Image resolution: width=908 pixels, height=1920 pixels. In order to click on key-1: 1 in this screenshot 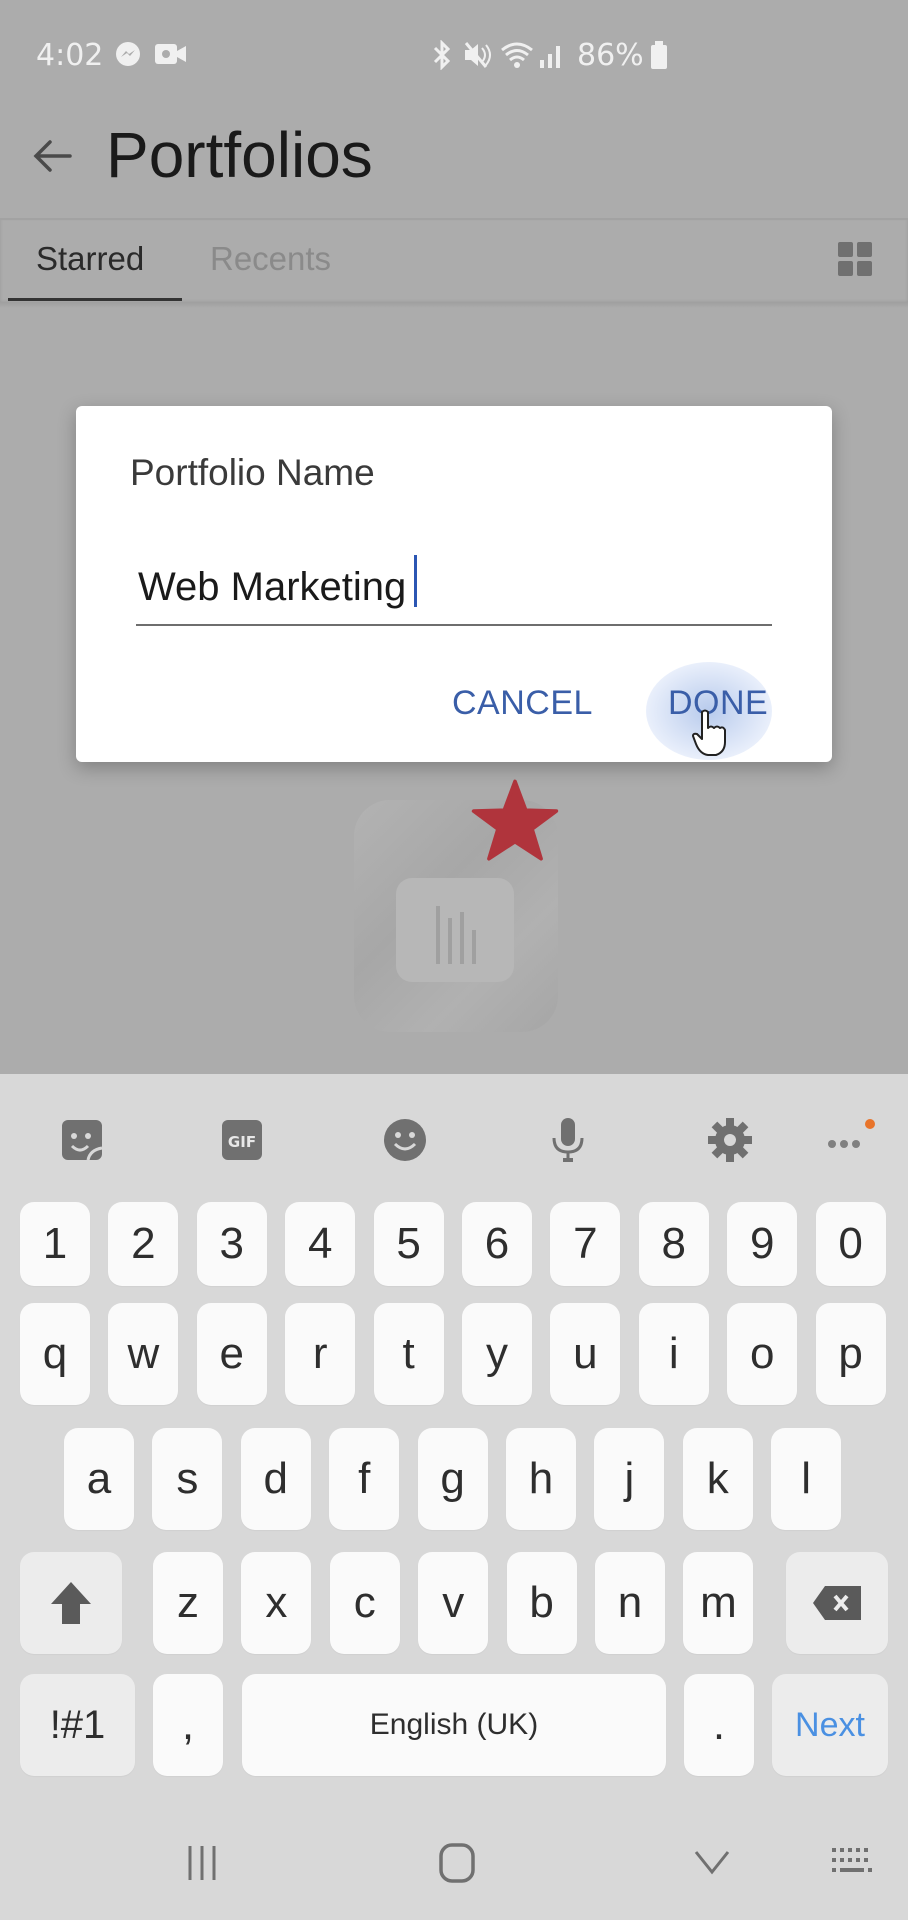, I will do `click(55, 1244)`.